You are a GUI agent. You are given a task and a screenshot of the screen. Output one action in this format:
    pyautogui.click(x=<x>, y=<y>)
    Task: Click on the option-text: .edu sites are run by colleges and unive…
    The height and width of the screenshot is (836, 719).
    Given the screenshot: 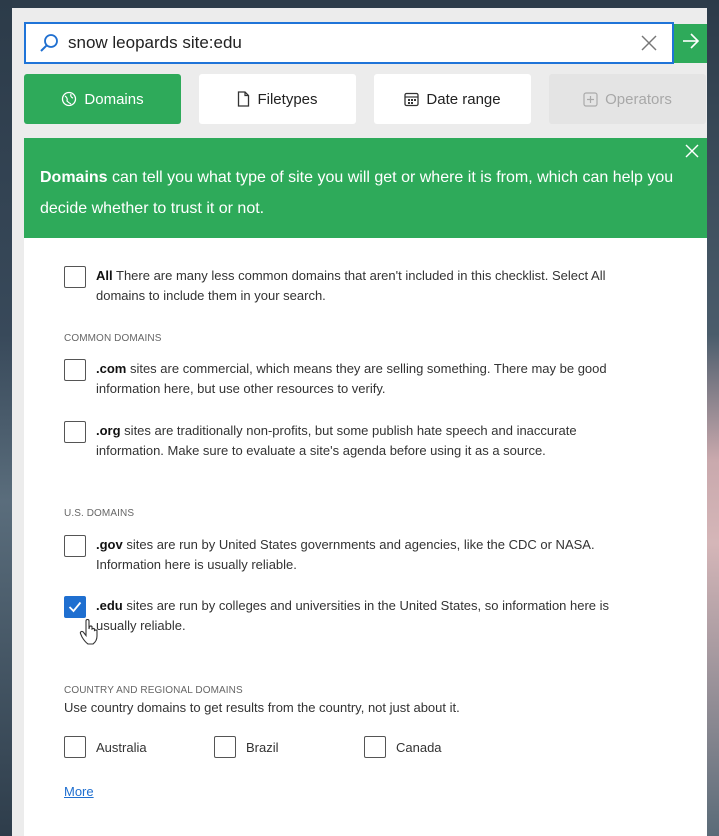 What is the action you would take?
    pyautogui.click(x=370, y=616)
    